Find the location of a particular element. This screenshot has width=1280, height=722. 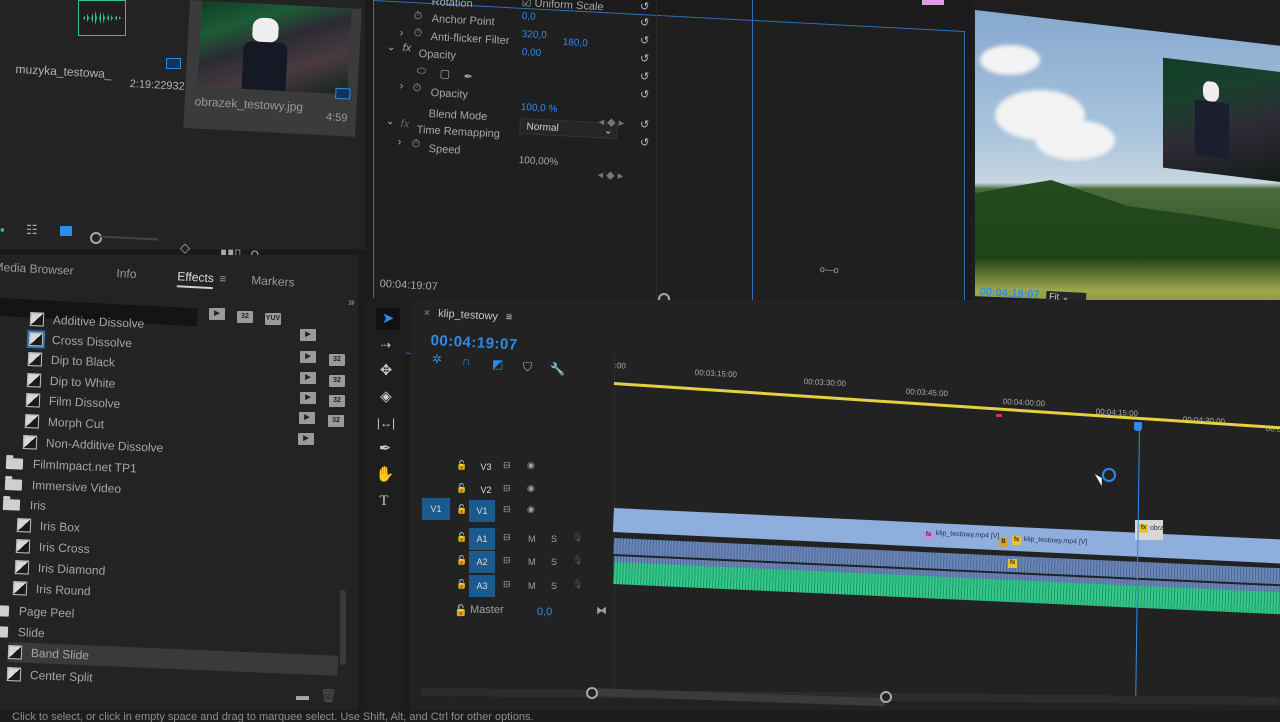

tab-info: Info is located at coordinates (126, 273).